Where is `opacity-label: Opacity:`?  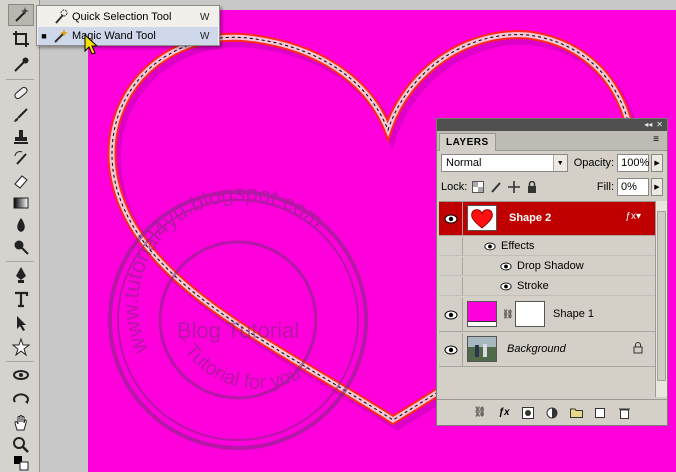
opacity-label: Opacity: is located at coordinates (594, 163).